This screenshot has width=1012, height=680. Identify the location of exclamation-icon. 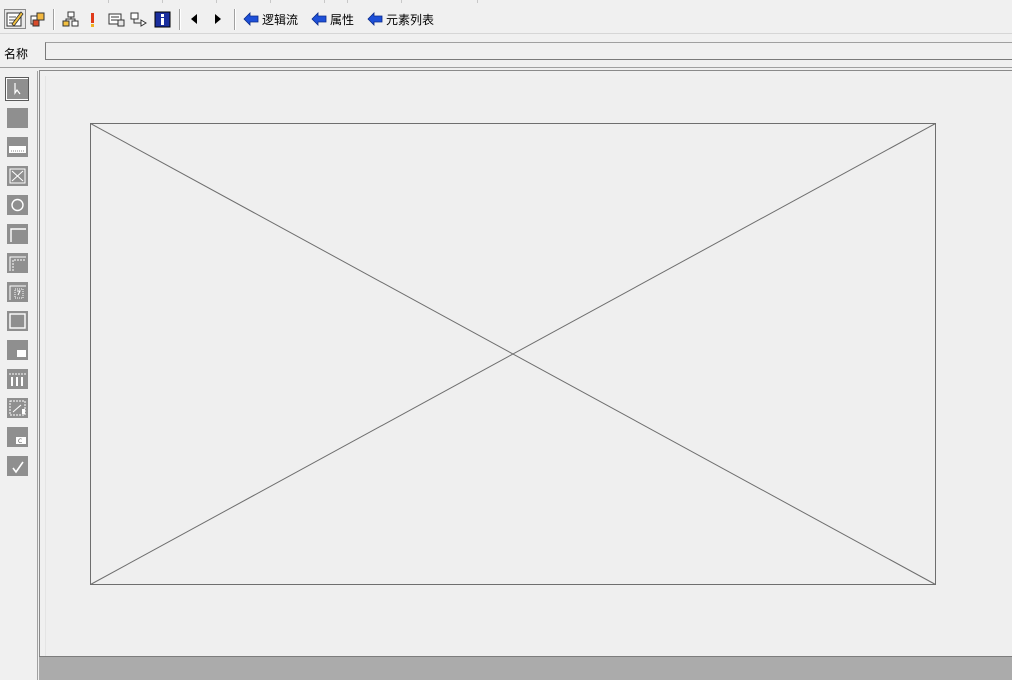
(92, 19).